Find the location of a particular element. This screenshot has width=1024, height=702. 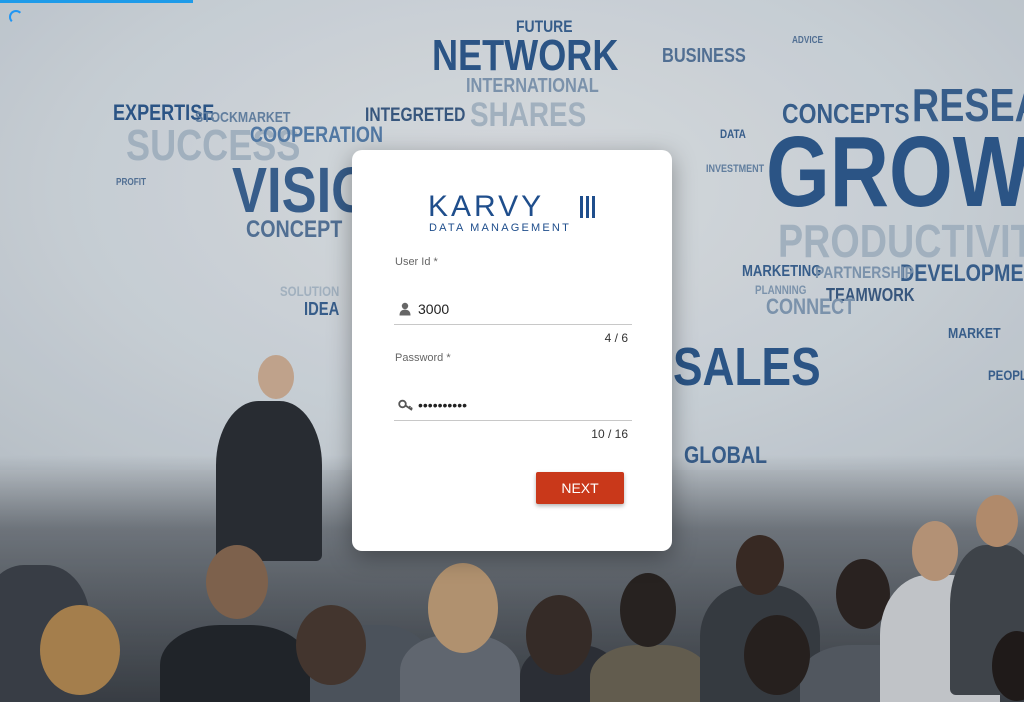

user-id-input is located at coordinates (523, 309).